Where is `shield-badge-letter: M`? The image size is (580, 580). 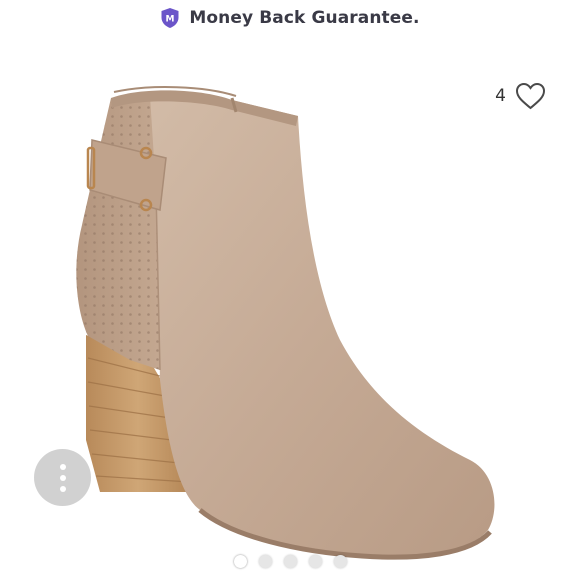
shield-badge-letter: M is located at coordinates (170, 20).